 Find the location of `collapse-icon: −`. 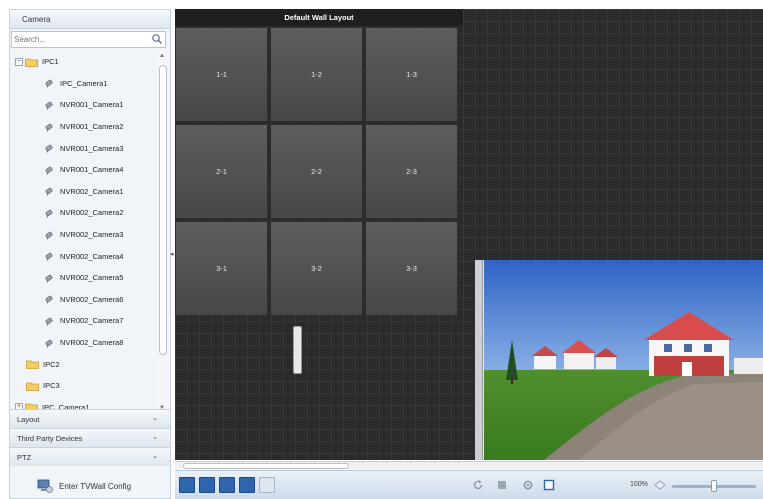

collapse-icon: − is located at coordinates (19, 61).